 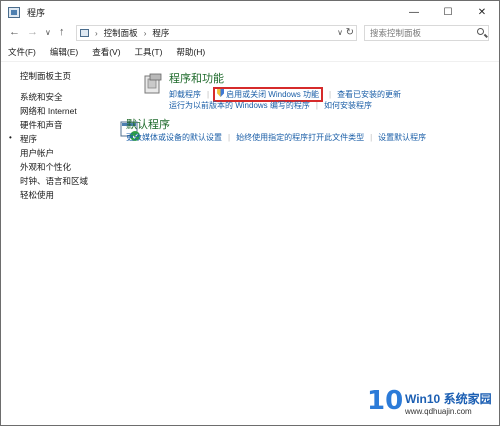 I want to click on default-programs-title: 默认程序, so click(x=148, y=124).